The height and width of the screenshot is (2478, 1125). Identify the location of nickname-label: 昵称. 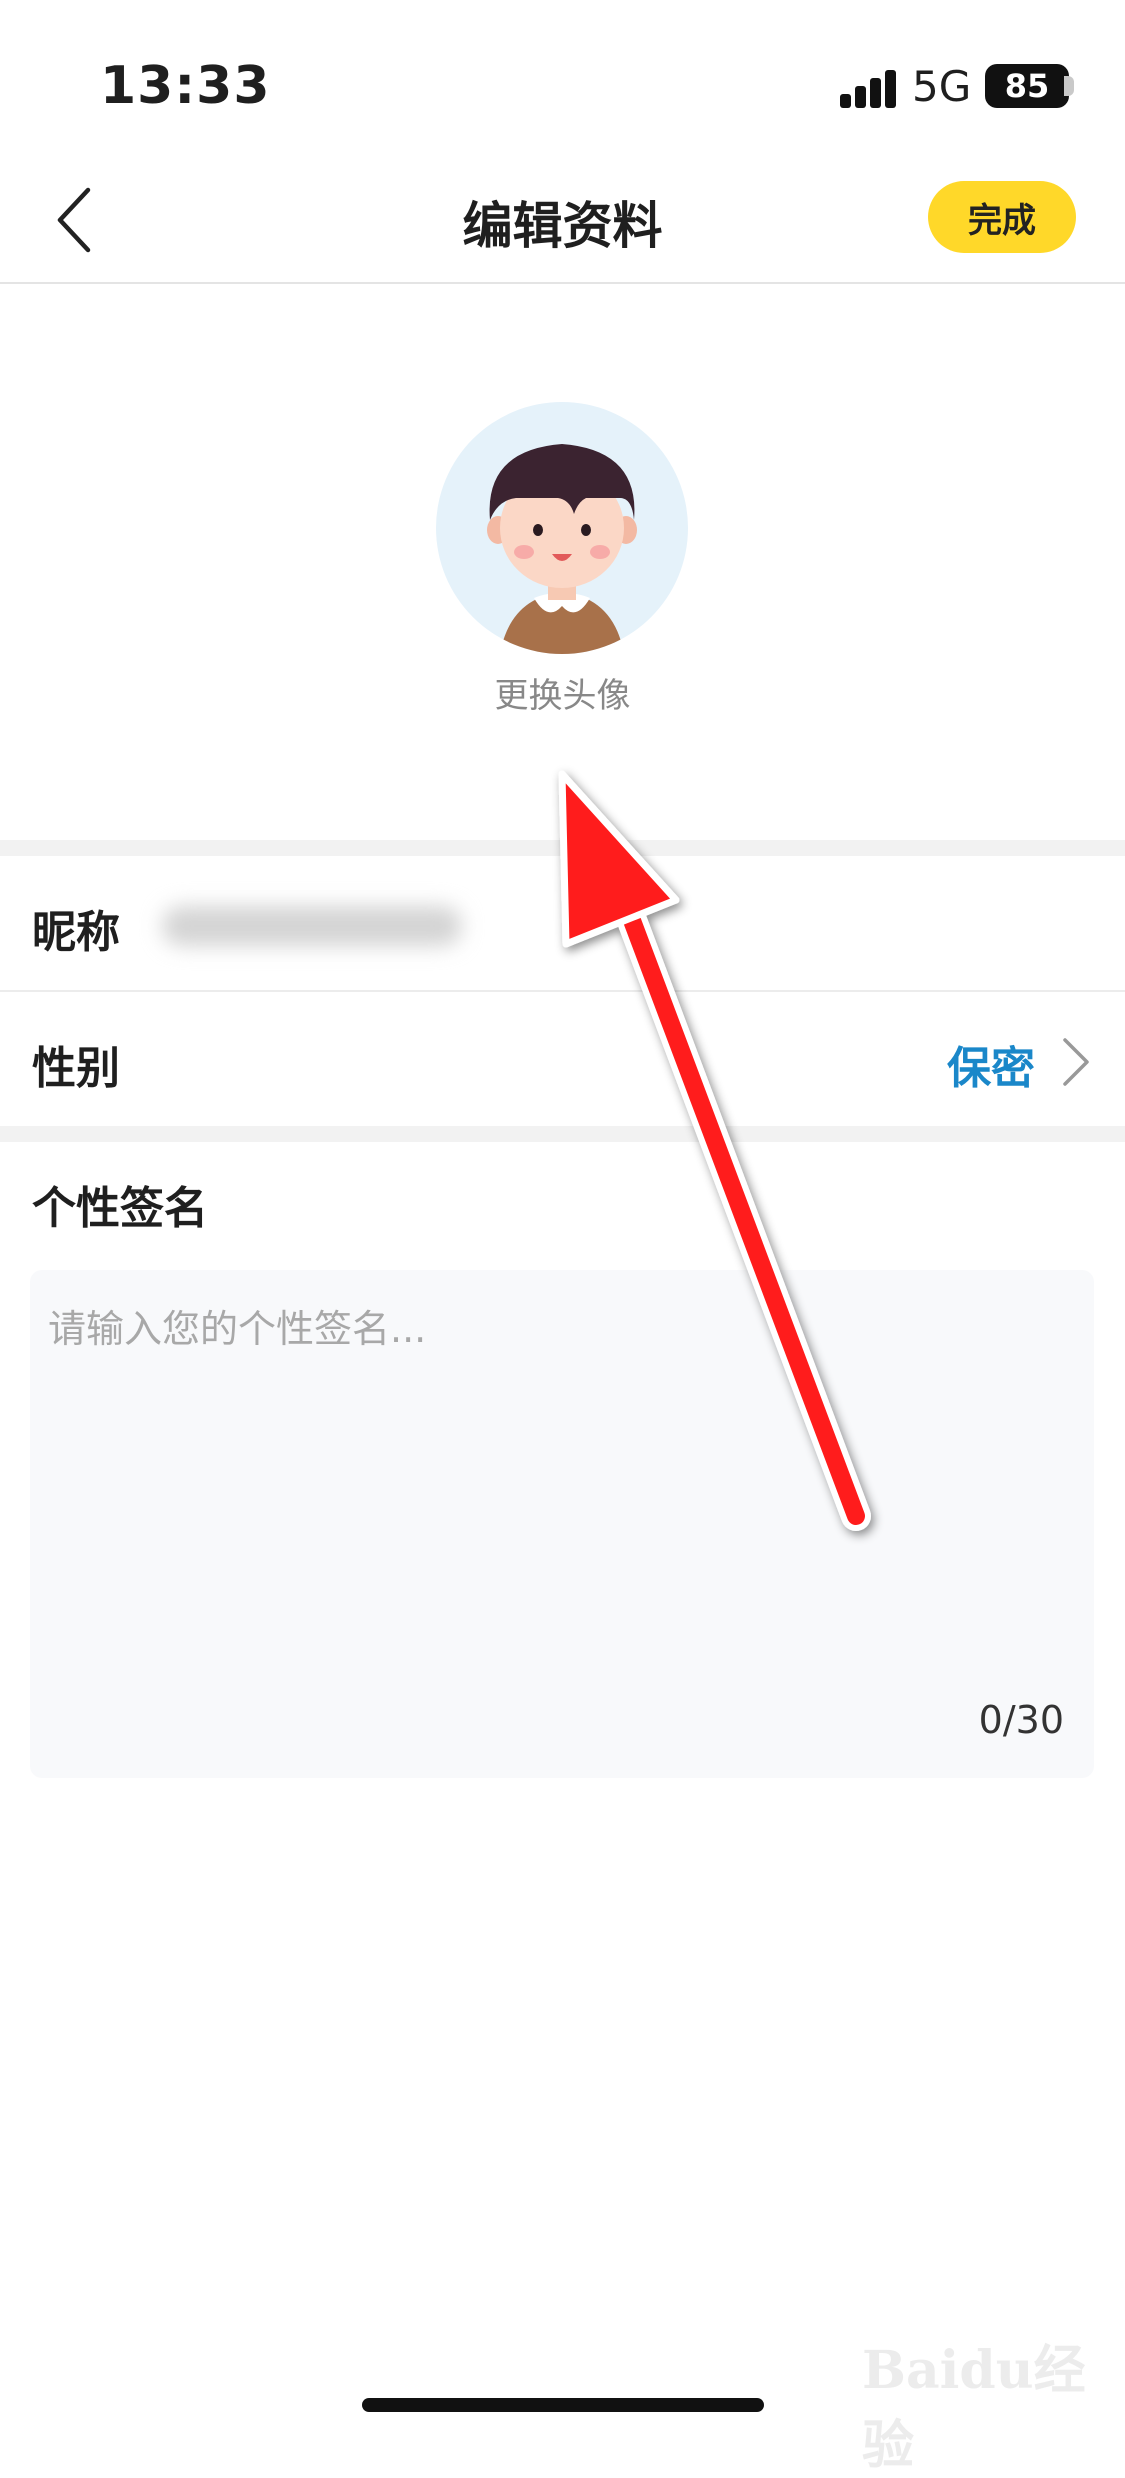
(76, 932).